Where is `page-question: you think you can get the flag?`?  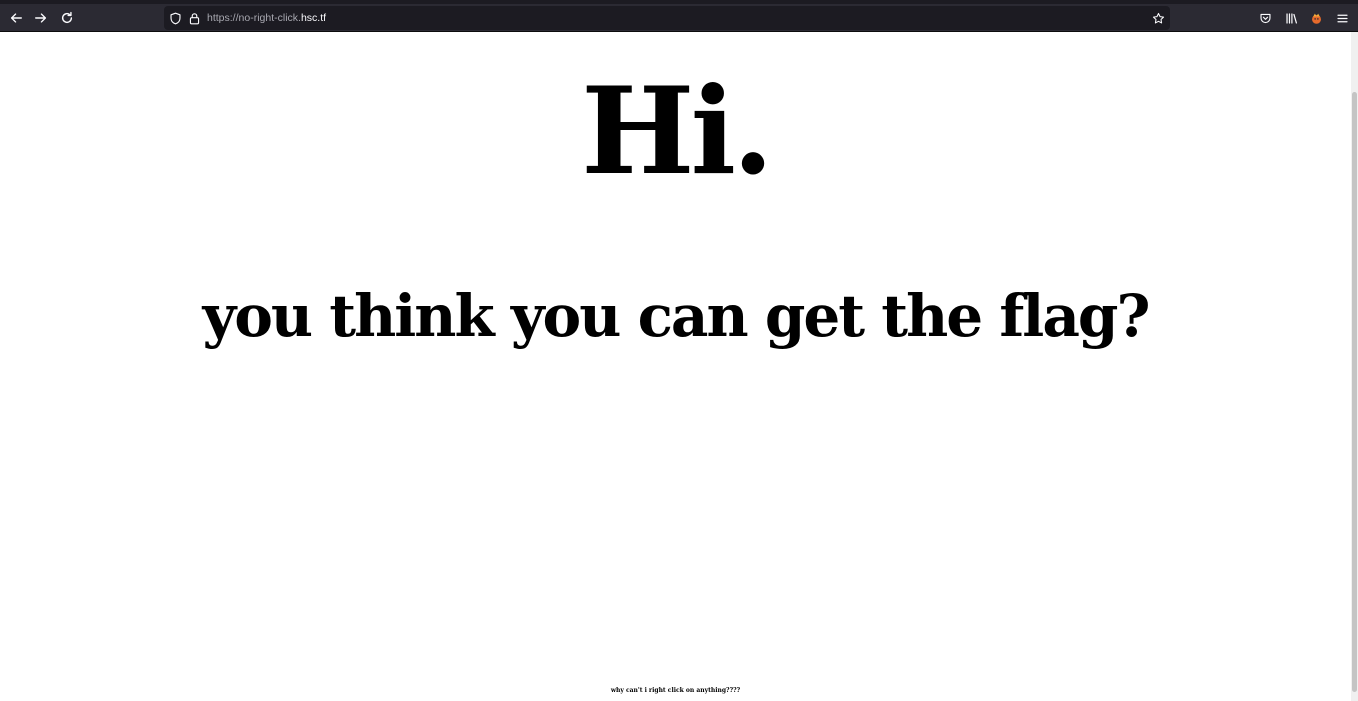
page-question: you think you can get the flag? is located at coordinates (676, 316).